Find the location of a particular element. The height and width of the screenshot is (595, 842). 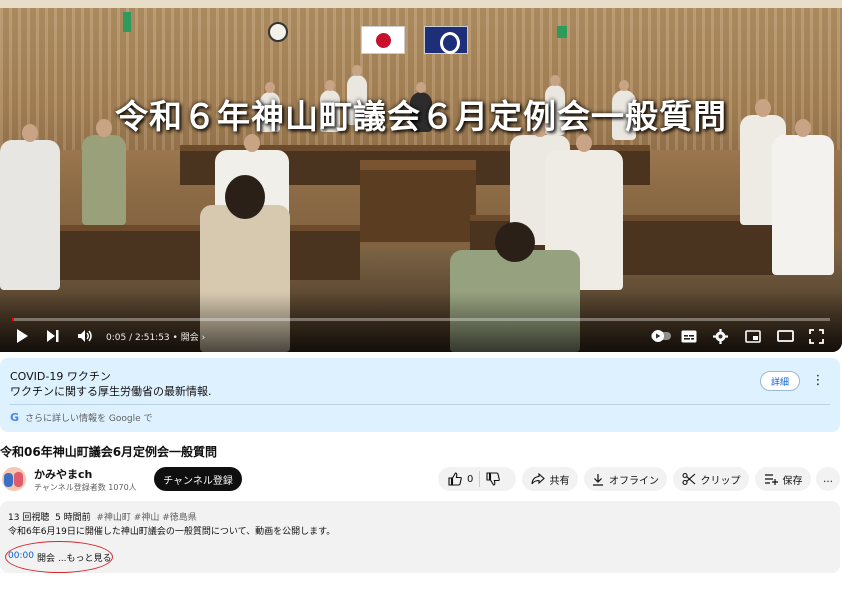

captions-icon is located at coordinates (689, 336).